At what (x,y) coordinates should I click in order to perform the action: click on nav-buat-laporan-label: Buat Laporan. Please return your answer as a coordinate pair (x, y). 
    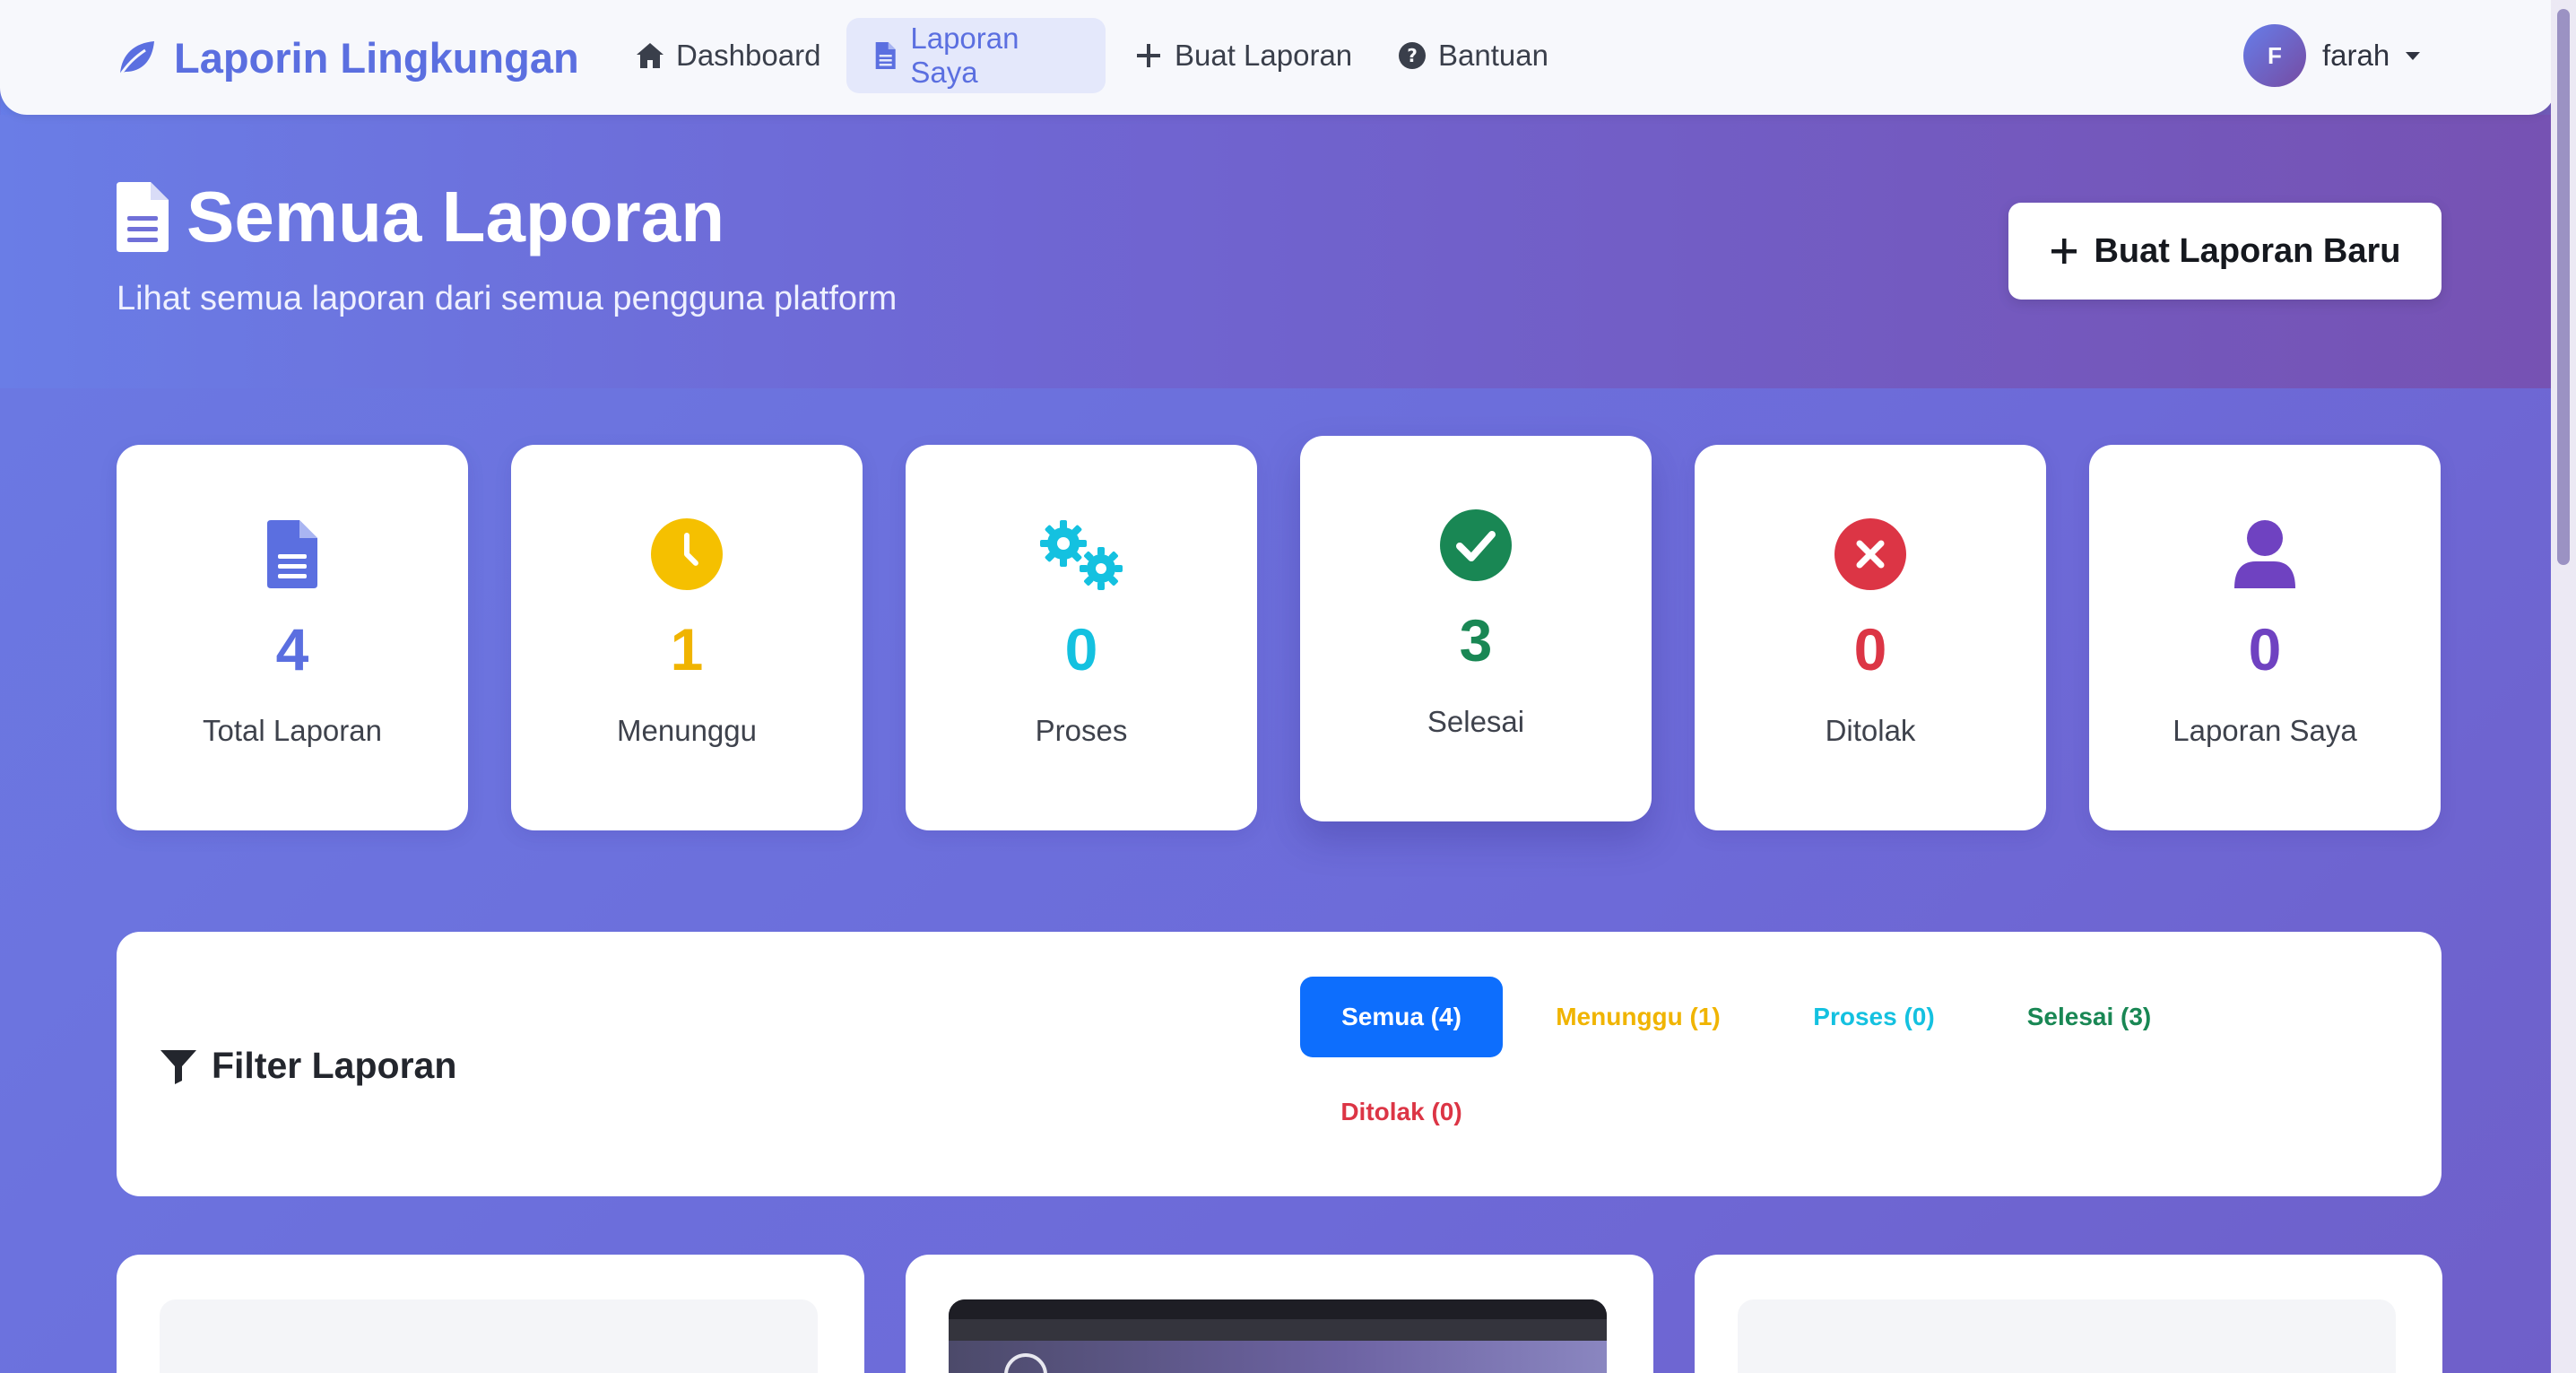
    Looking at the image, I should click on (1264, 55).